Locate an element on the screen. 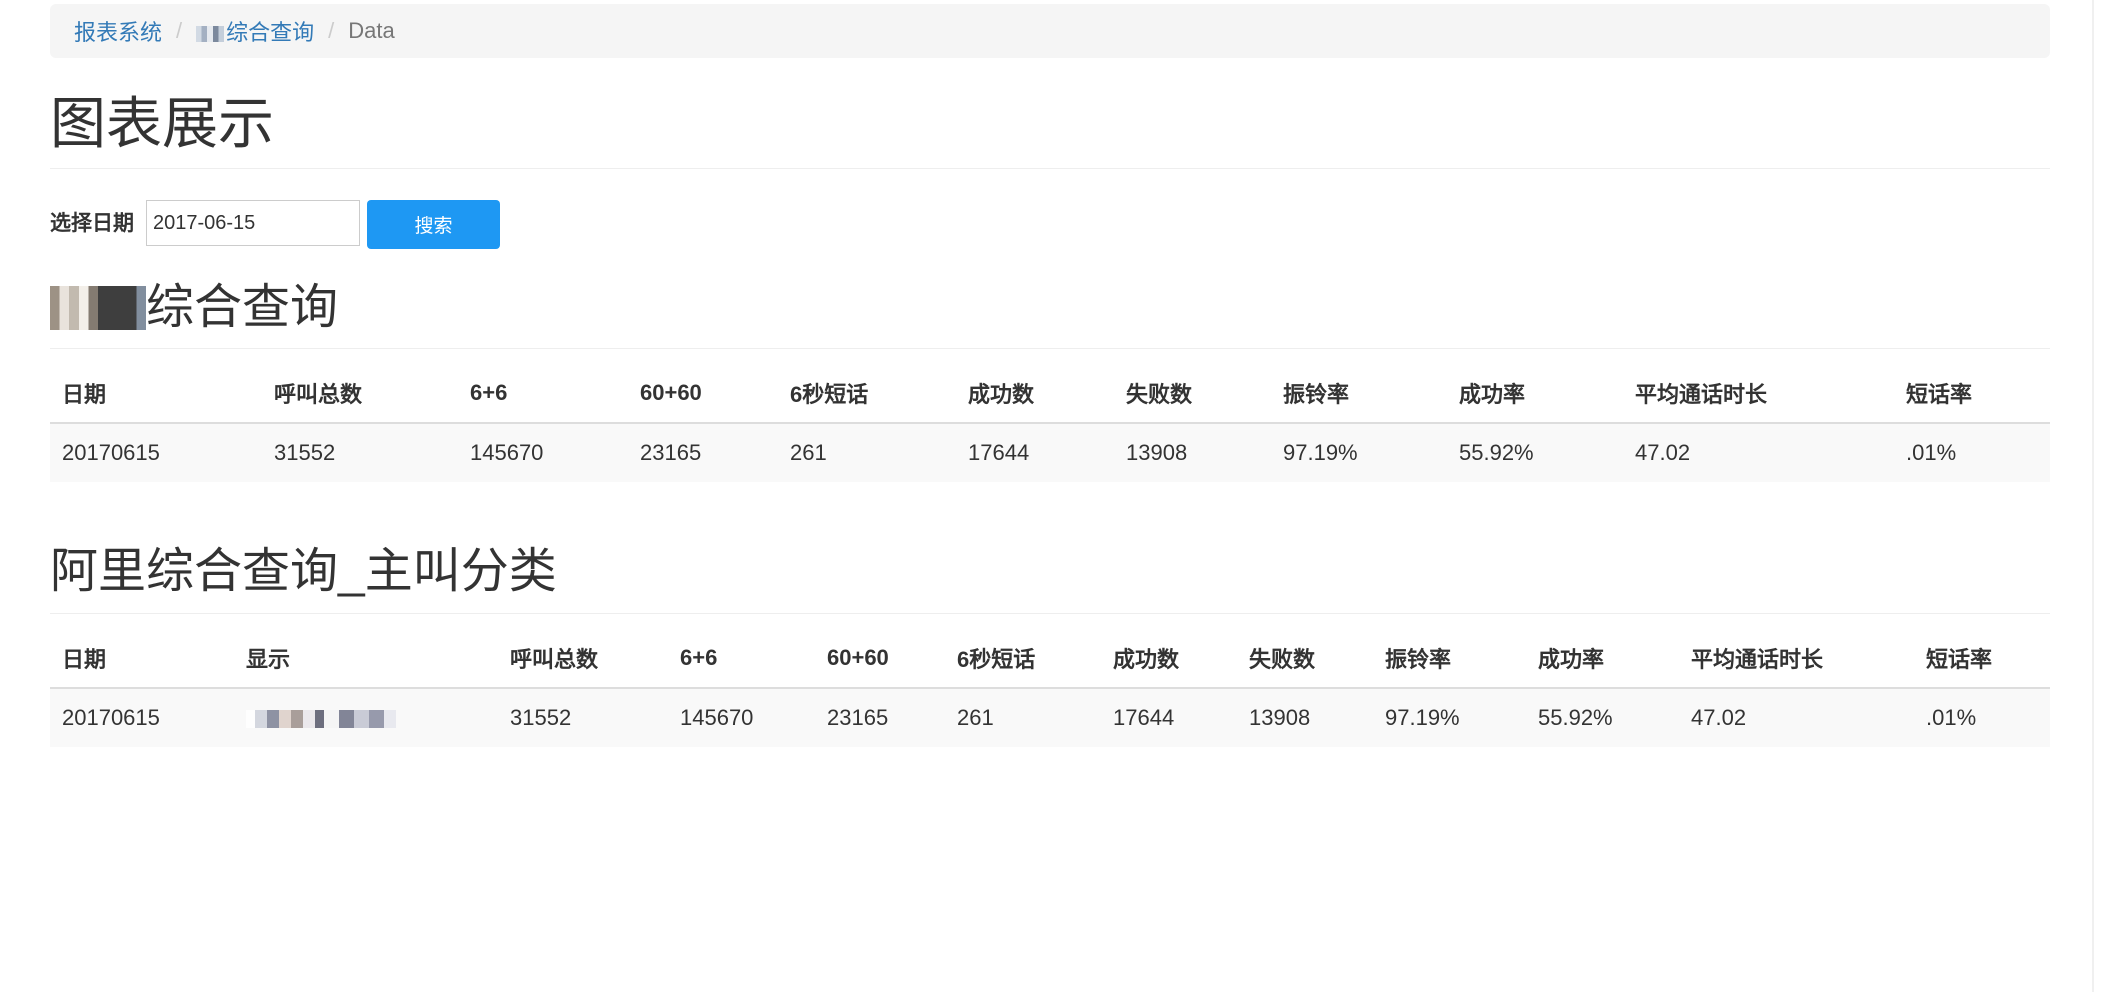 This screenshot has height=992, width=2120. section-title-combined-query: 综合查询 is located at coordinates (194, 308).